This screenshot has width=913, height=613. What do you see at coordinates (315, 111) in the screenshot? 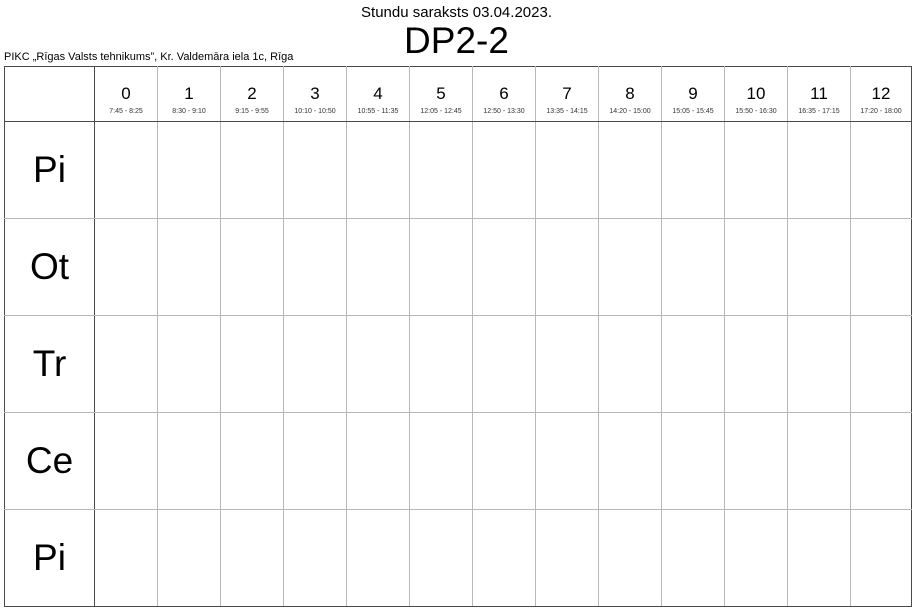
I see `period-time: 10:10 - 10:50` at bounding box center [315, 111].